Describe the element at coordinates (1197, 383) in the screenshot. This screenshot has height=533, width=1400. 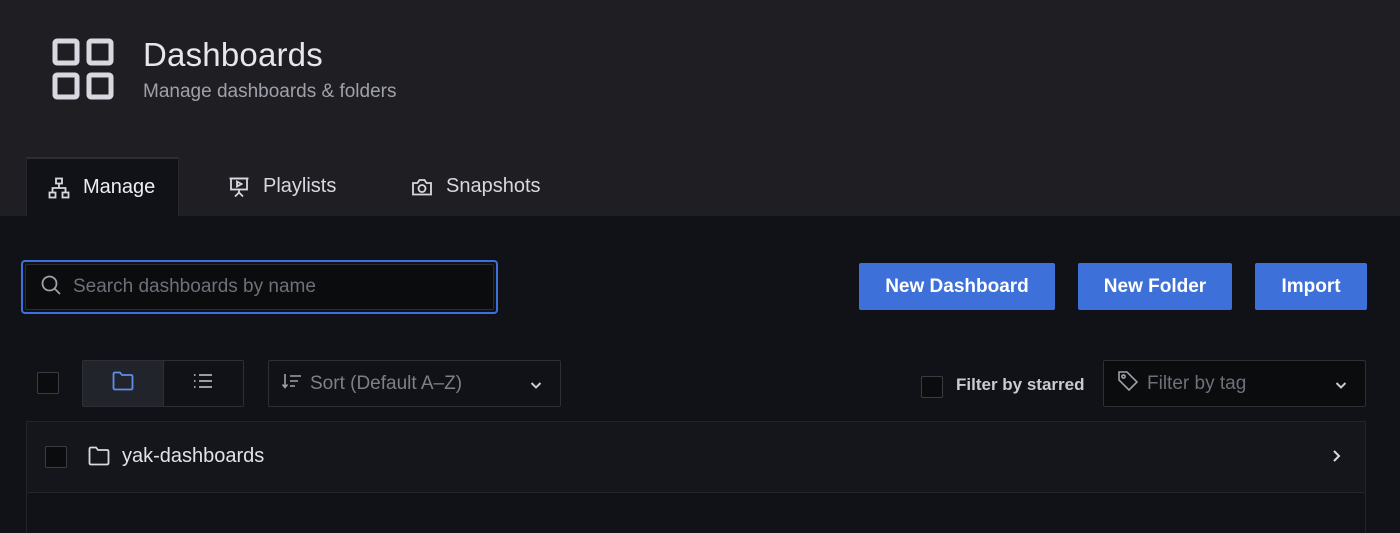
I see `tag-filter-label: Filter by tag` at that location.